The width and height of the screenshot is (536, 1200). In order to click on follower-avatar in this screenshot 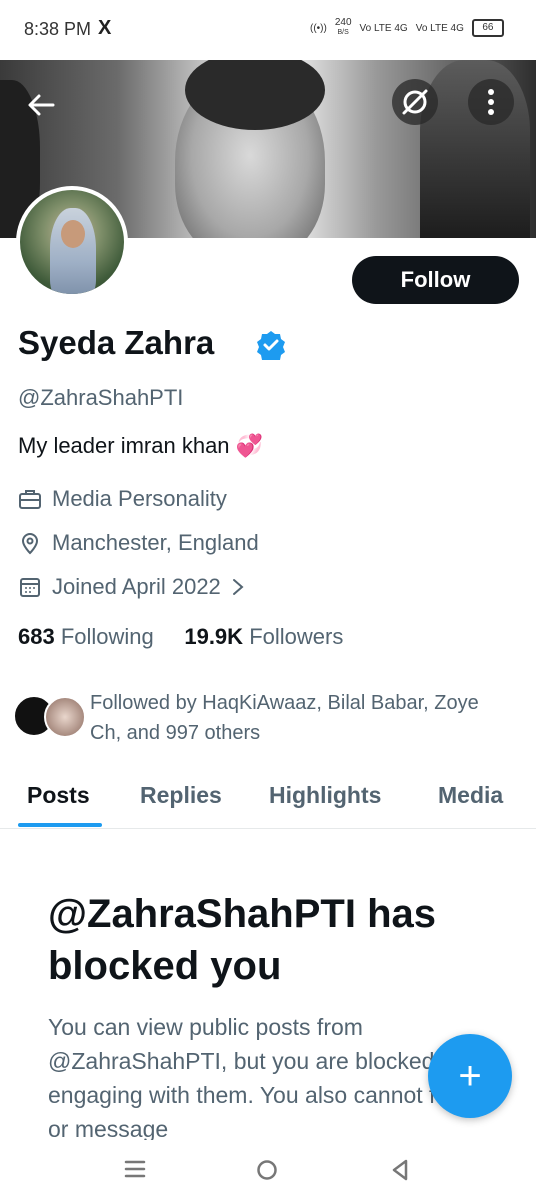, I will do `click(65, 717)`.